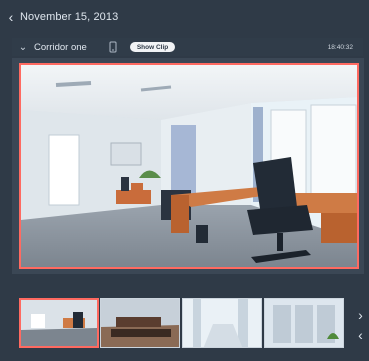  Describe the element at coordinates (69, 17) in the screenshot. I see `page-title: November 15, 2013` at that location.